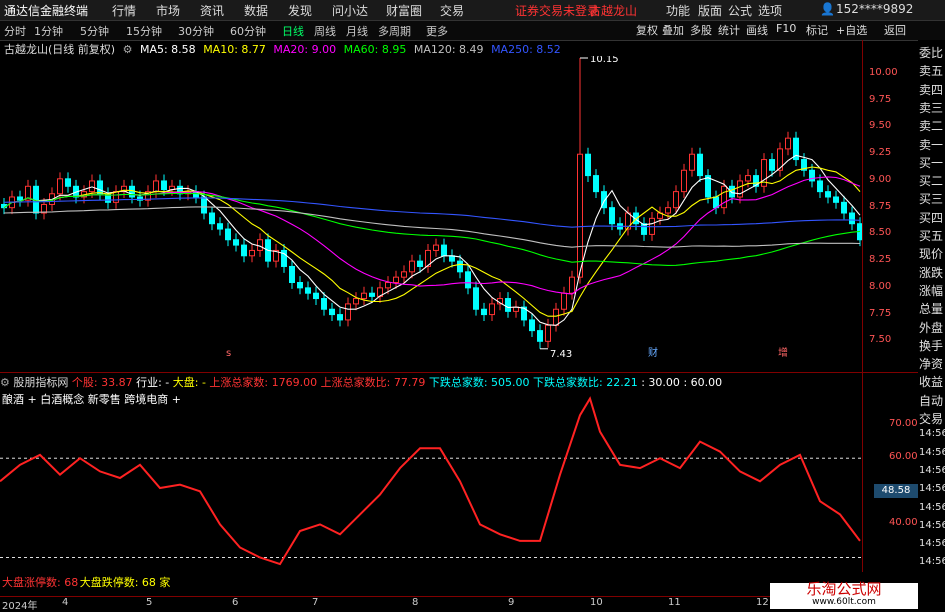  I want to click on quote-panel-item: 收益, so click(931, 381).